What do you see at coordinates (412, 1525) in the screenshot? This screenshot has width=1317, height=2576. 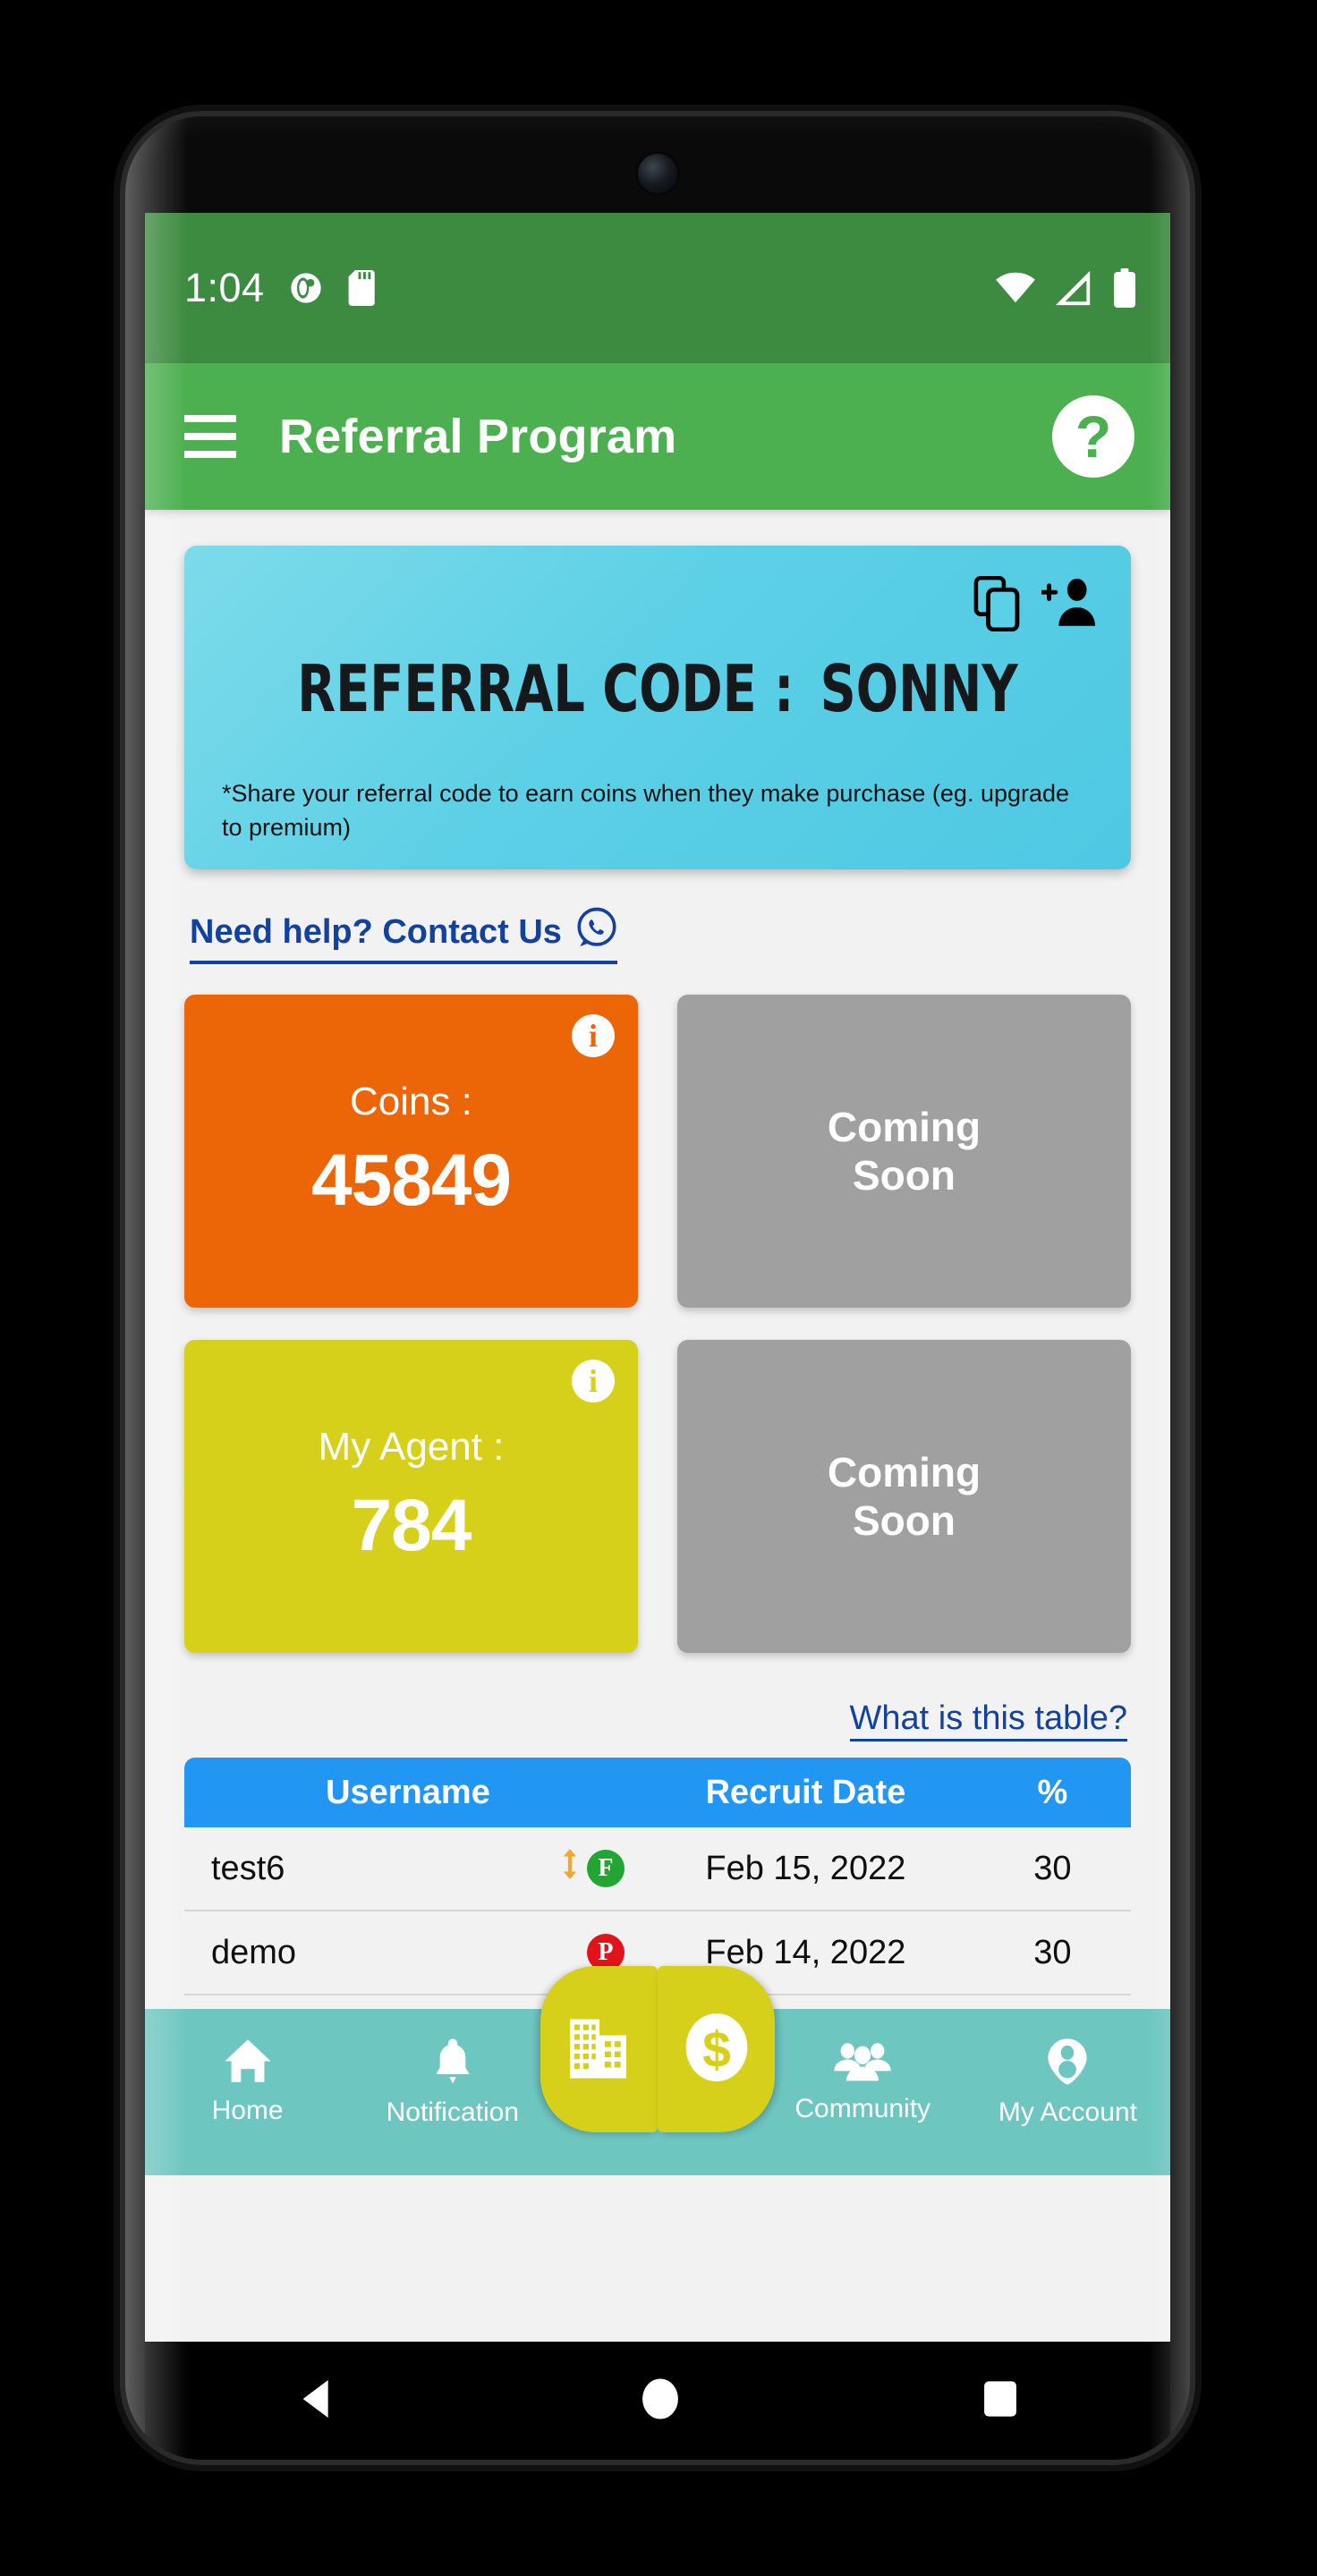 I see `stat-value-my-agent: 784` at bounding box center [412, 1525].